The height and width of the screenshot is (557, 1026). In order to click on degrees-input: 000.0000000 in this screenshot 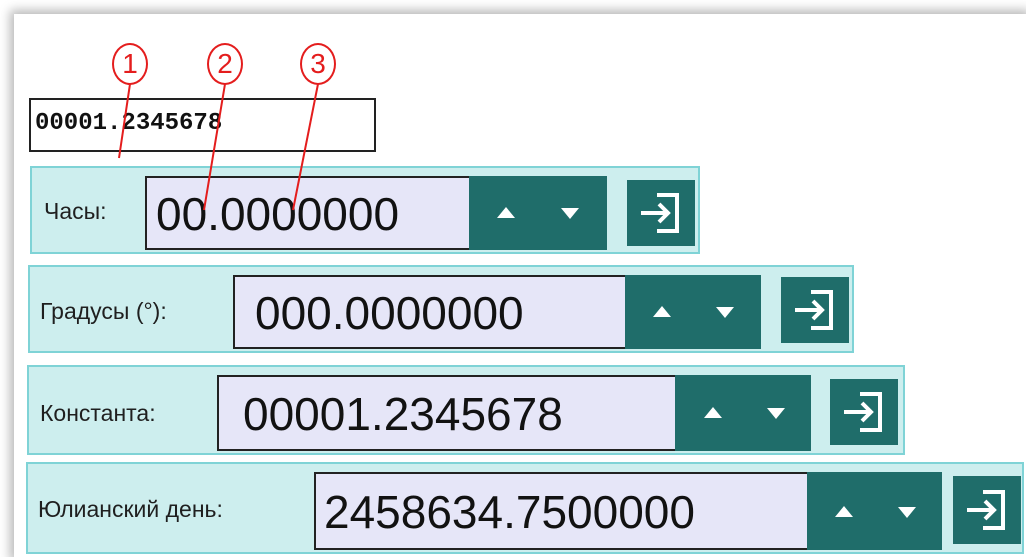, I will do `click(430, 312)`.